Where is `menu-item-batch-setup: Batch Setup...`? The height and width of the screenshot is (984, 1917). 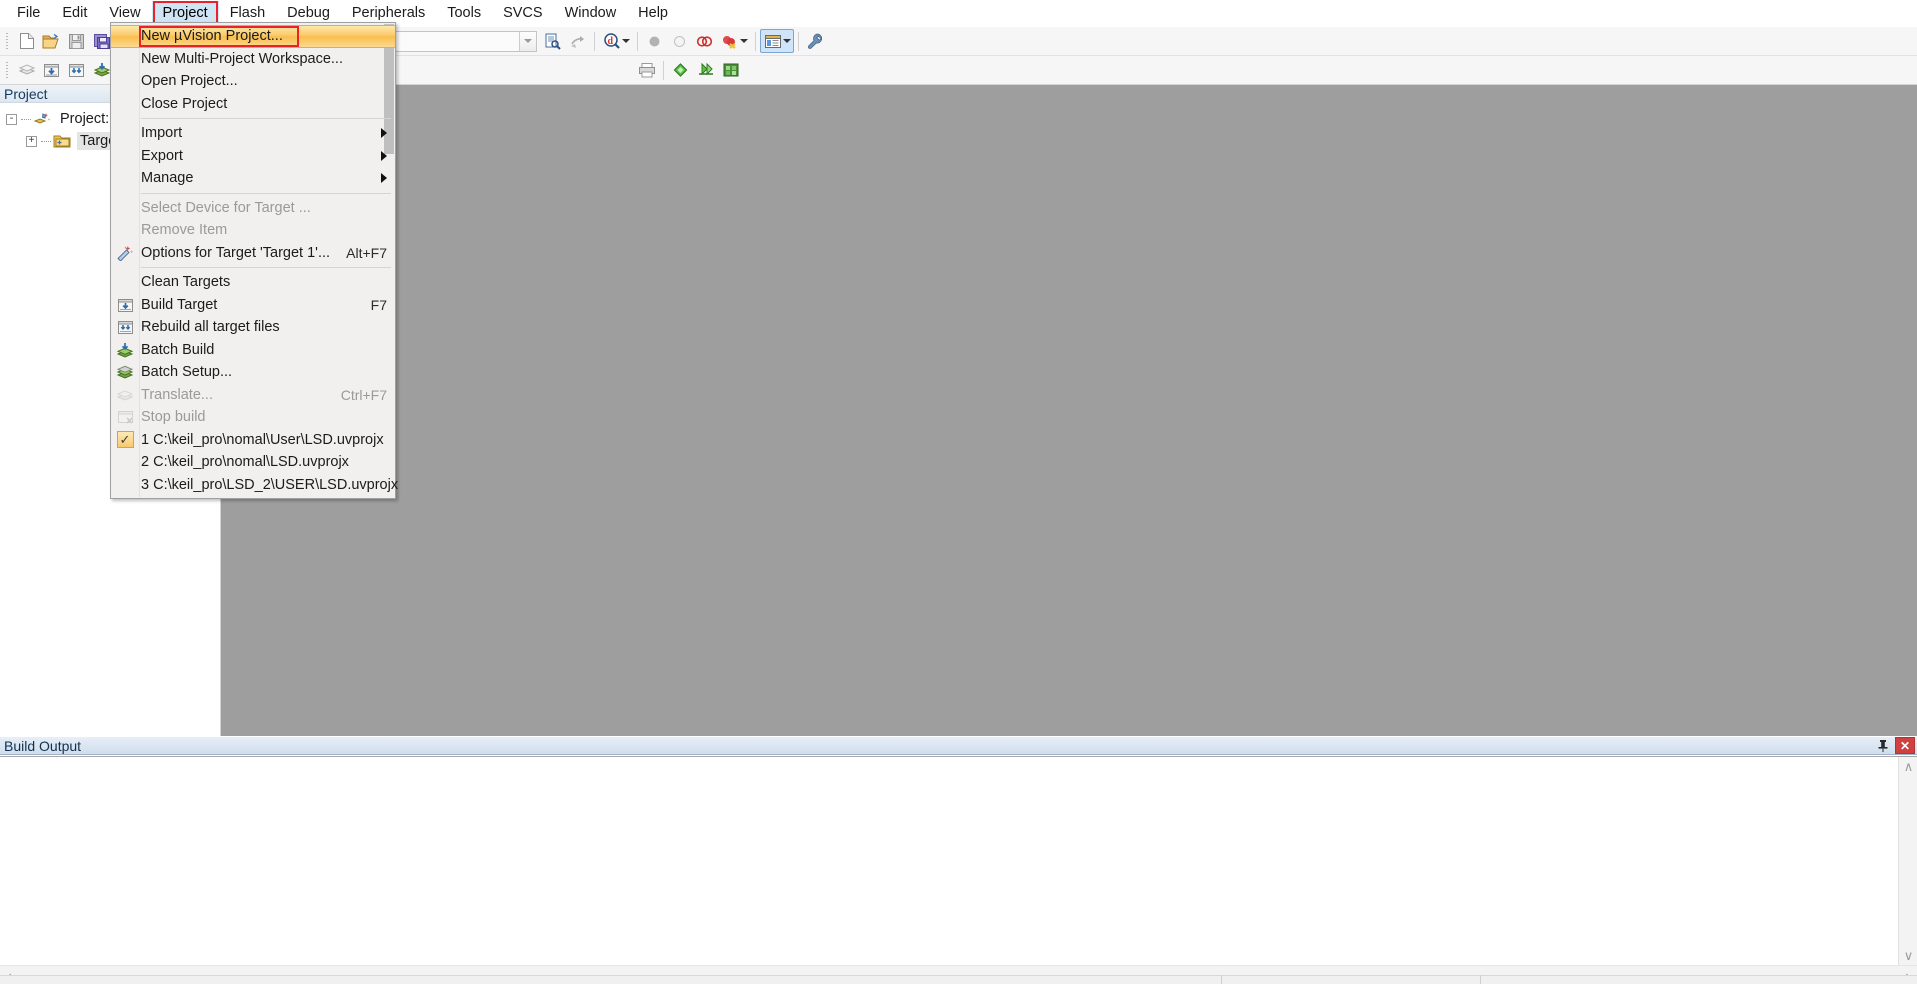 menu-item-batch-setup: Batch Setup... is located at coordinates (253, 372).